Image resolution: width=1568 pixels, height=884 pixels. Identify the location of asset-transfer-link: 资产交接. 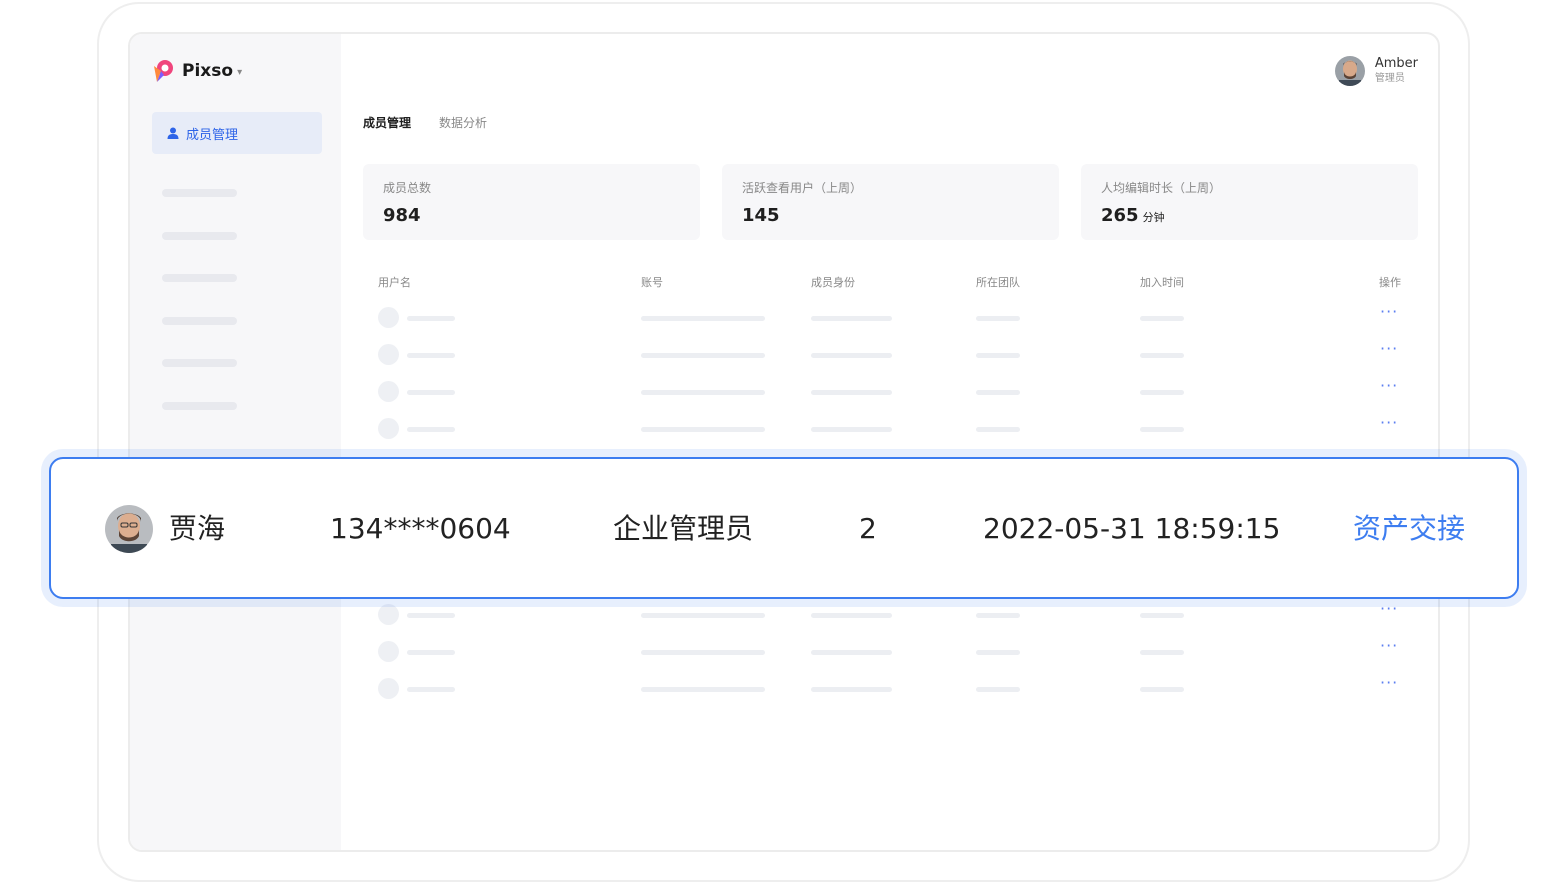
(1409, 529).